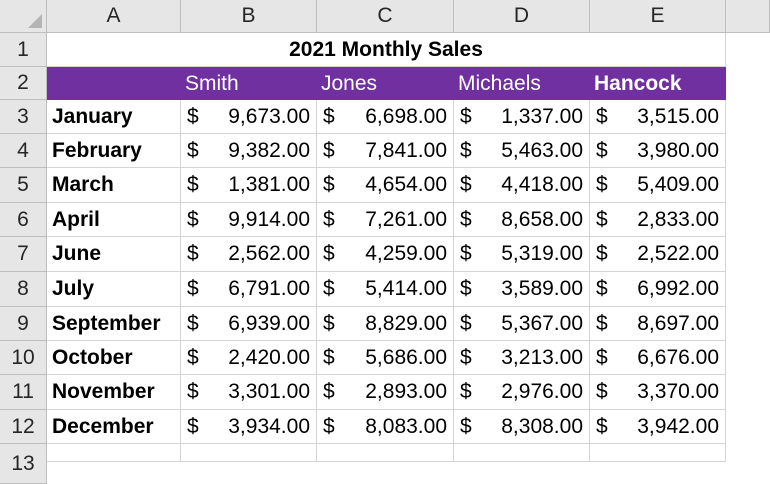 This screenshot has width=770, height=484. Describe the element at coordinates (522, 254) in the screenshot. I see `sales-value-cell: $5,319.00` at that location.